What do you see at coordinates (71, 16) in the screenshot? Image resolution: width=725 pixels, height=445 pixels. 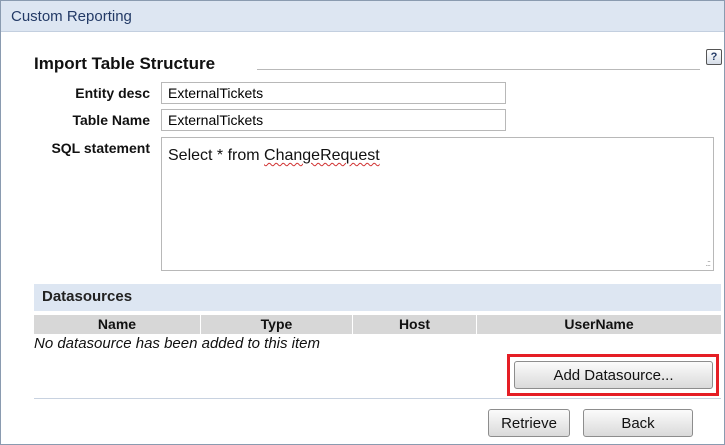 I see `window-title: Custom Reporting` at bounding box center [71, 16].